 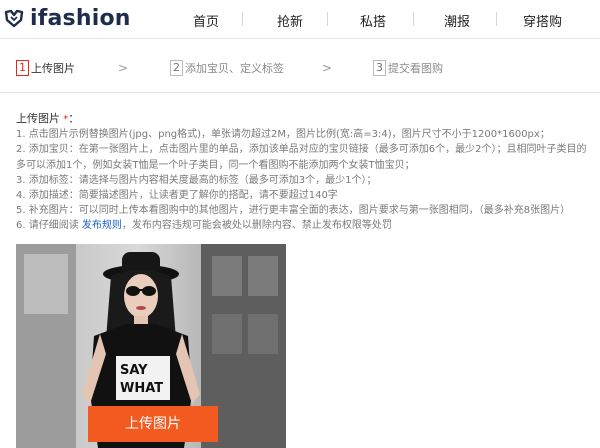 What do you see at coordinates (300, 38) in the screenshot?
I see `header-divider` at bounding box center [300, 38].